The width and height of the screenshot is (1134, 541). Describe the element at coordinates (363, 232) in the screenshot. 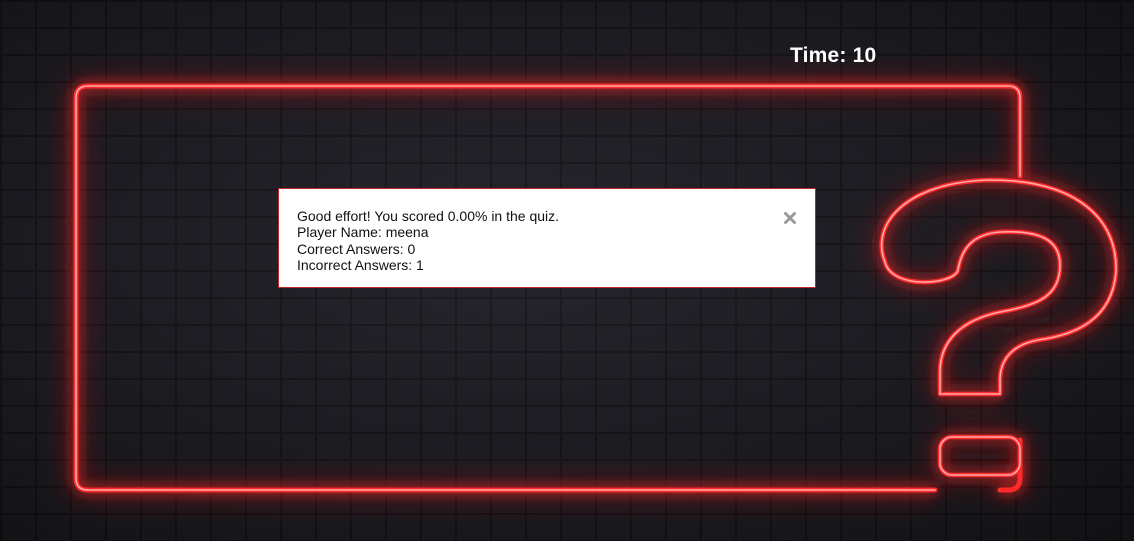

I see `player-name: Player Name: meena` at that location.